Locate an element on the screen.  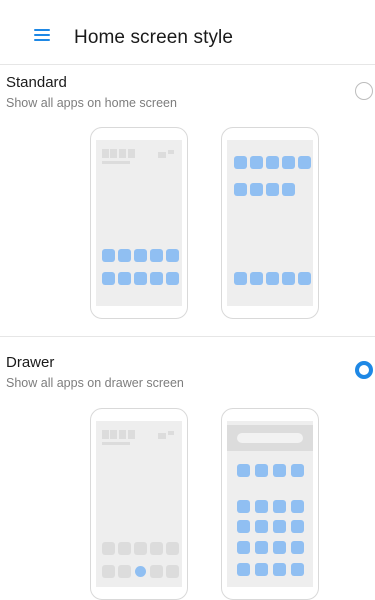
page-title: Home screen style is located at coordinates (154, 37).